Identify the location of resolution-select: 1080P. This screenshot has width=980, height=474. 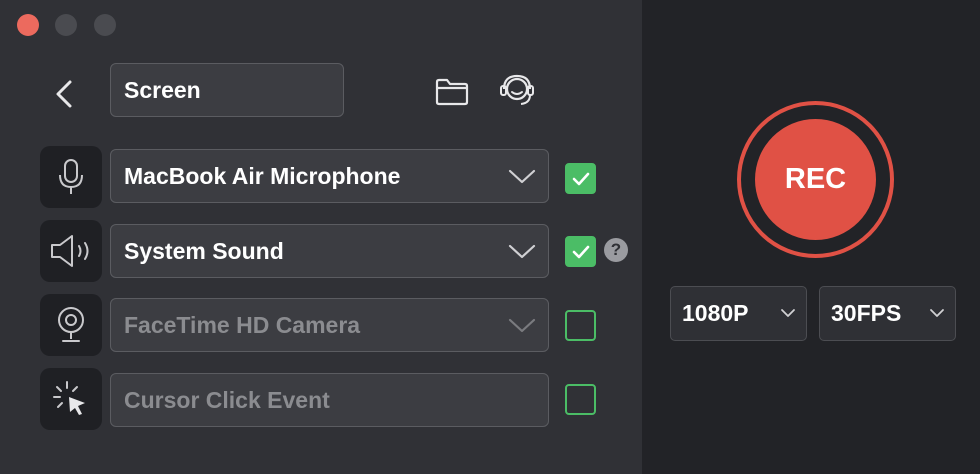
(738, 313).